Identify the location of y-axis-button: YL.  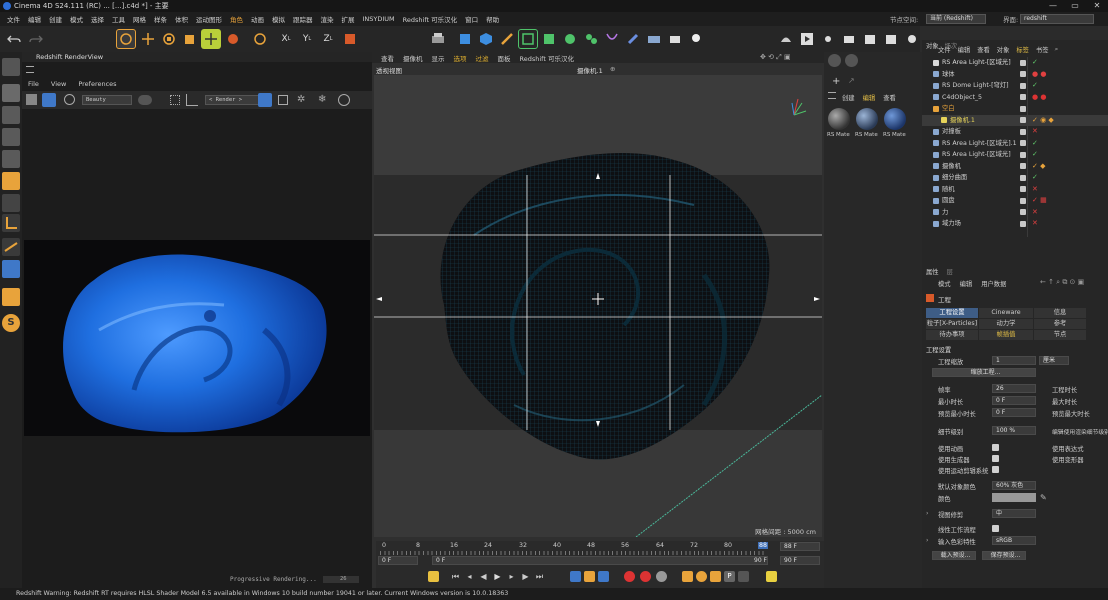
(307, 39).